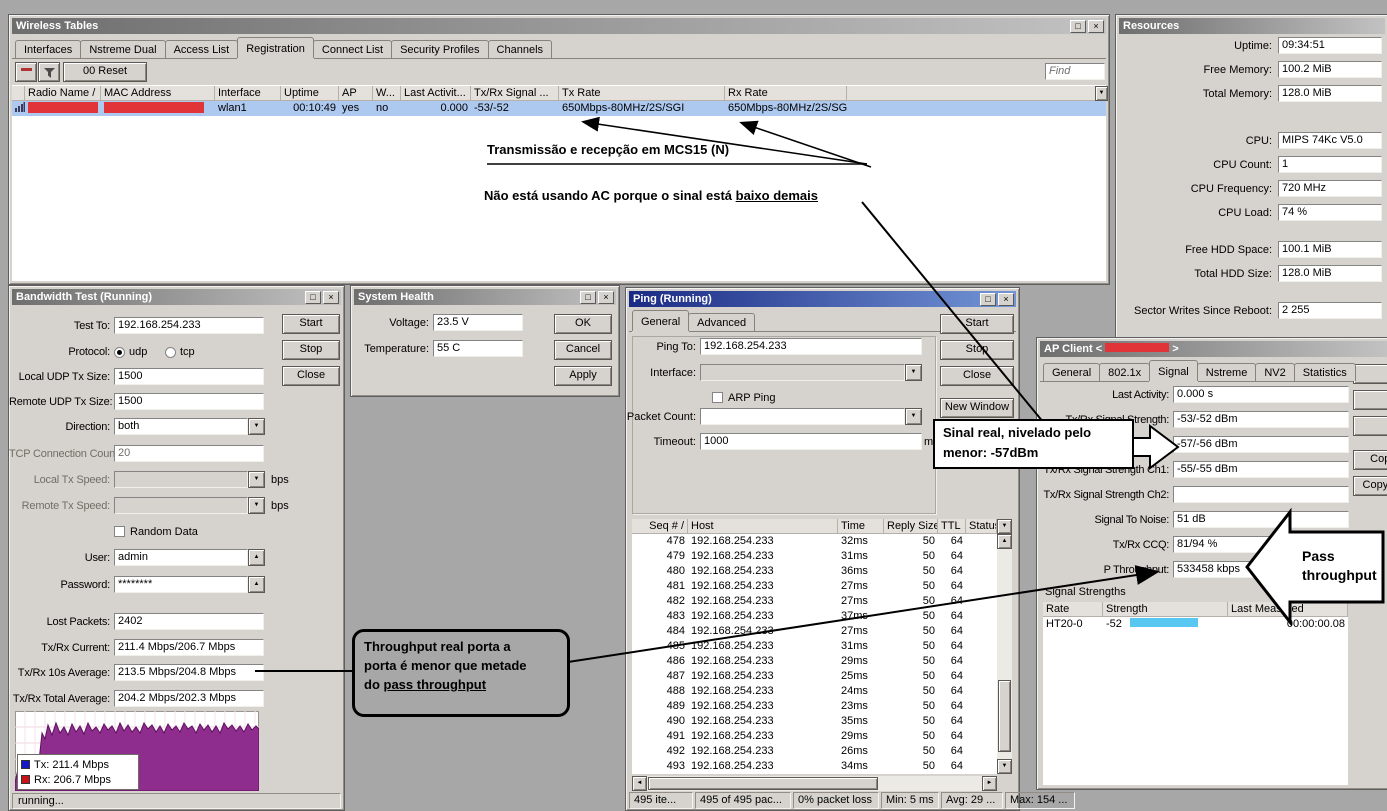 The image size is (1387, 811). I want to click on tab-8021x: 802.1x, so click(1125, 372).